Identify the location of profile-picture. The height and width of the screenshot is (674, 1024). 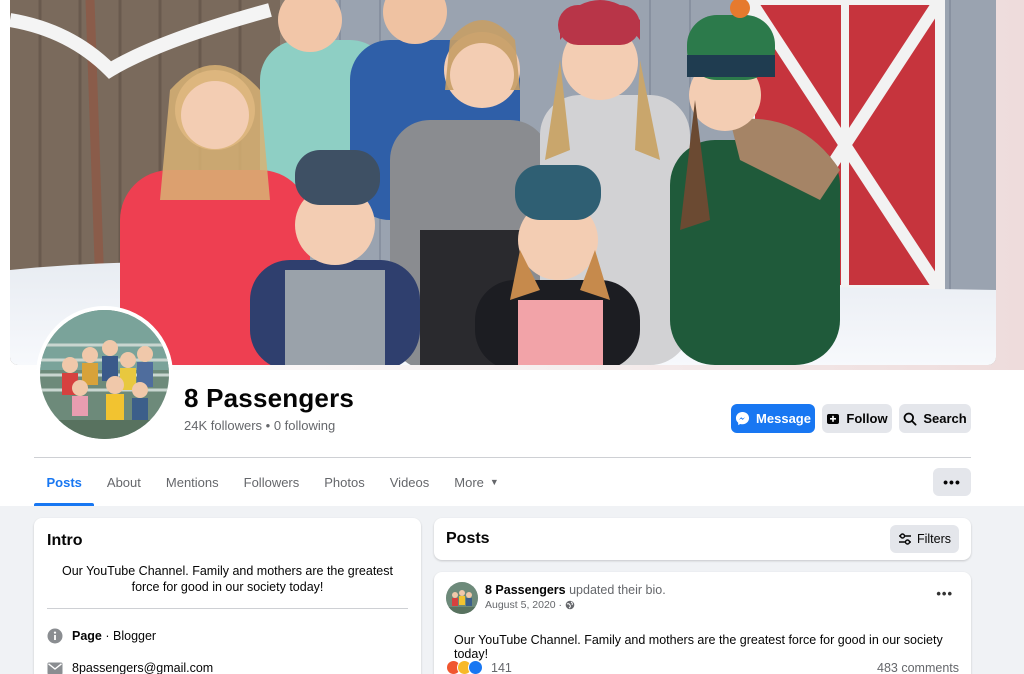
(104, 374).